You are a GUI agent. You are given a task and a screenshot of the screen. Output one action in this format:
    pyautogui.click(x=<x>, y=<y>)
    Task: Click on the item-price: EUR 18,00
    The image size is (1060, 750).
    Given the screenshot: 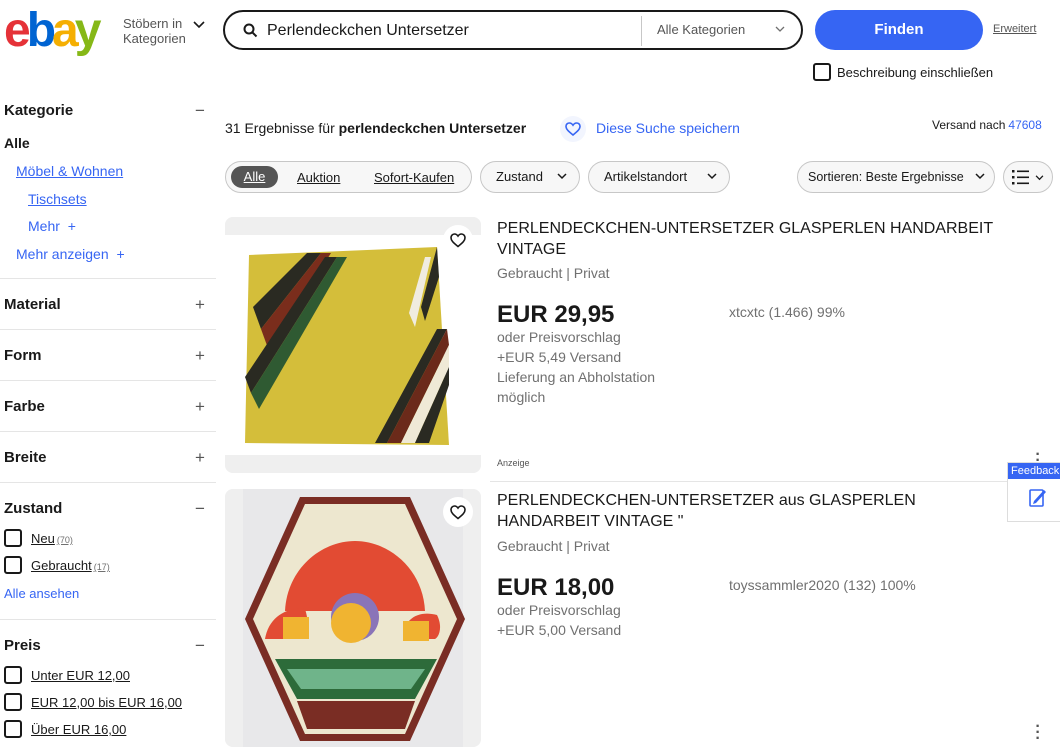 What is the action you would take?
    pyautogui.click(x=556, y=587)
    